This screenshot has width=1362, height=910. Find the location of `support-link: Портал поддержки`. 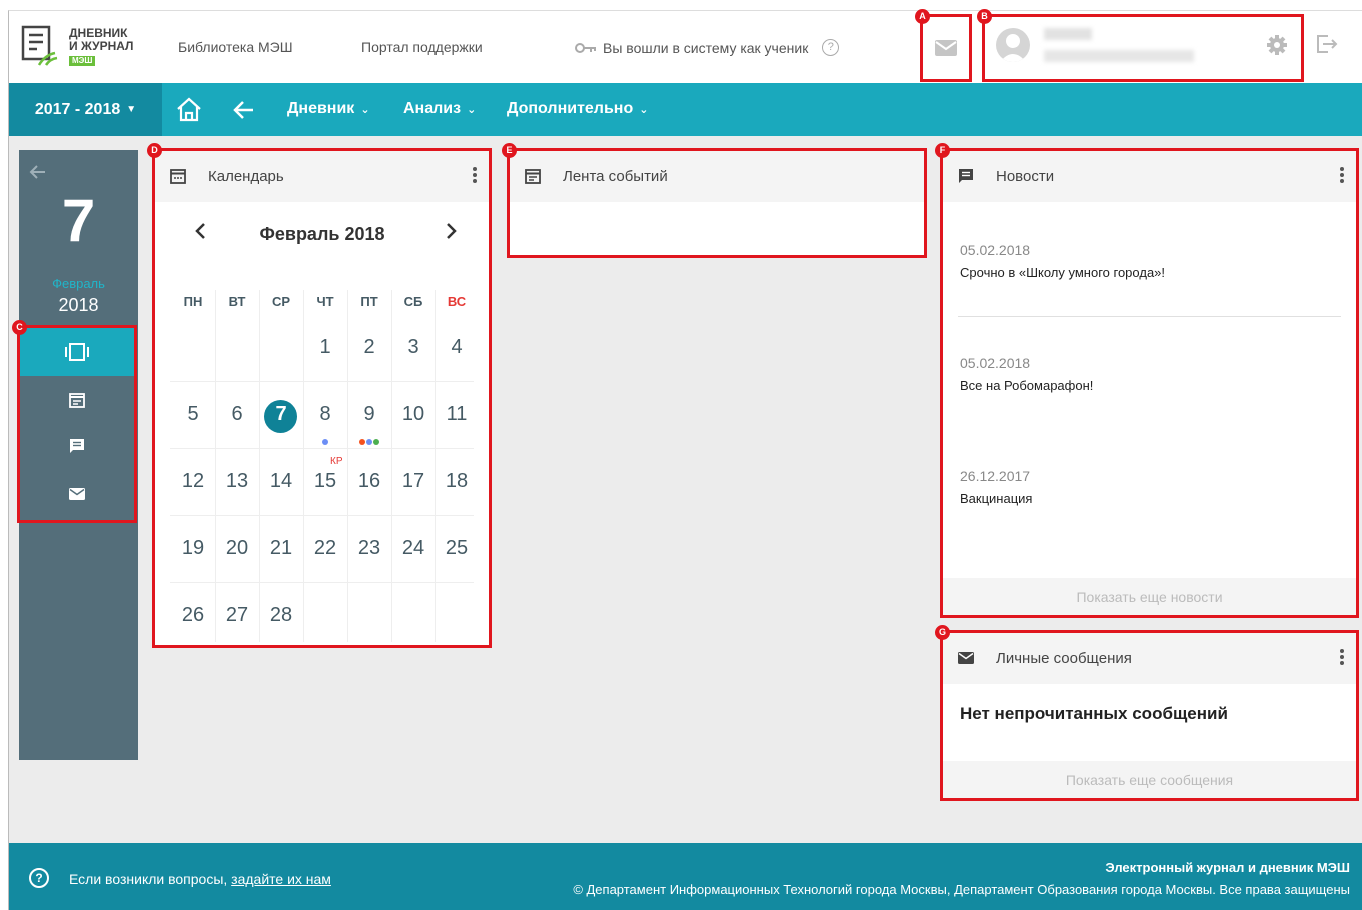

support-link: Портал поддержки is located at coordinates (422, 47).